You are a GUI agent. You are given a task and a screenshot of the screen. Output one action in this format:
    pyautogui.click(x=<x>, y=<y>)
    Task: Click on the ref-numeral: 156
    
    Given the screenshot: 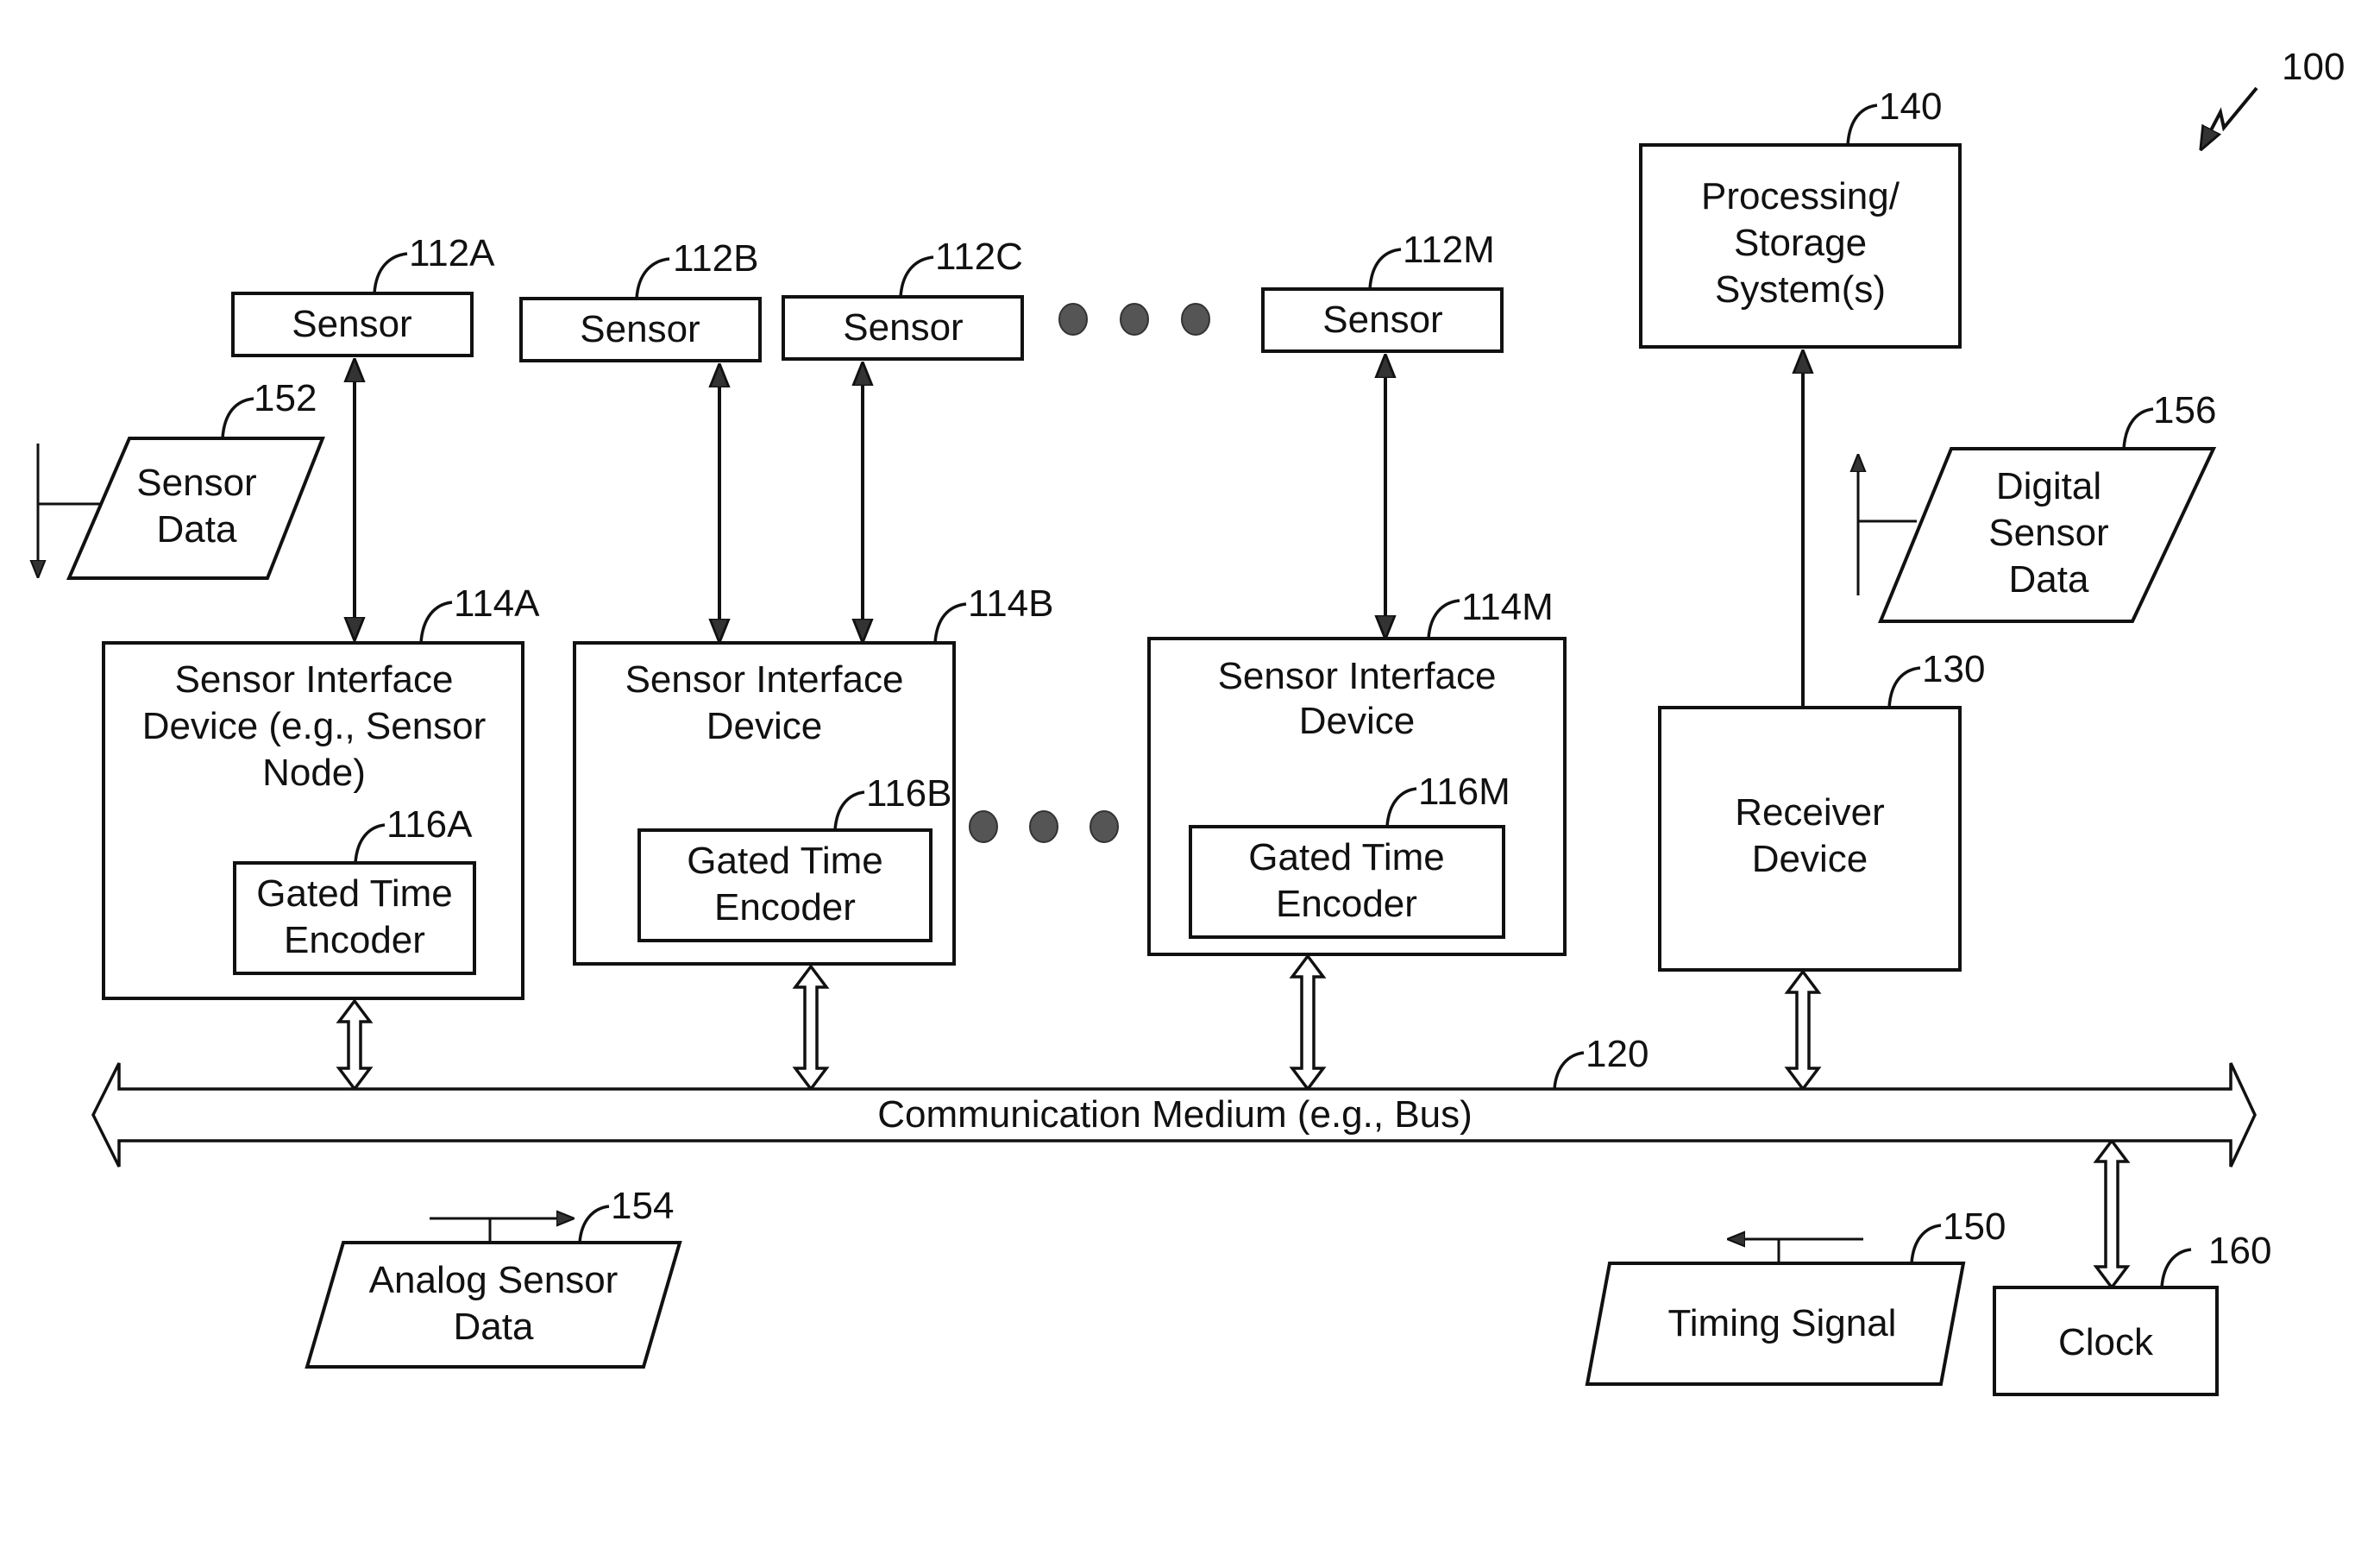 What is the action you would take?
    pyautogui.click(x=2184, y=410)
    